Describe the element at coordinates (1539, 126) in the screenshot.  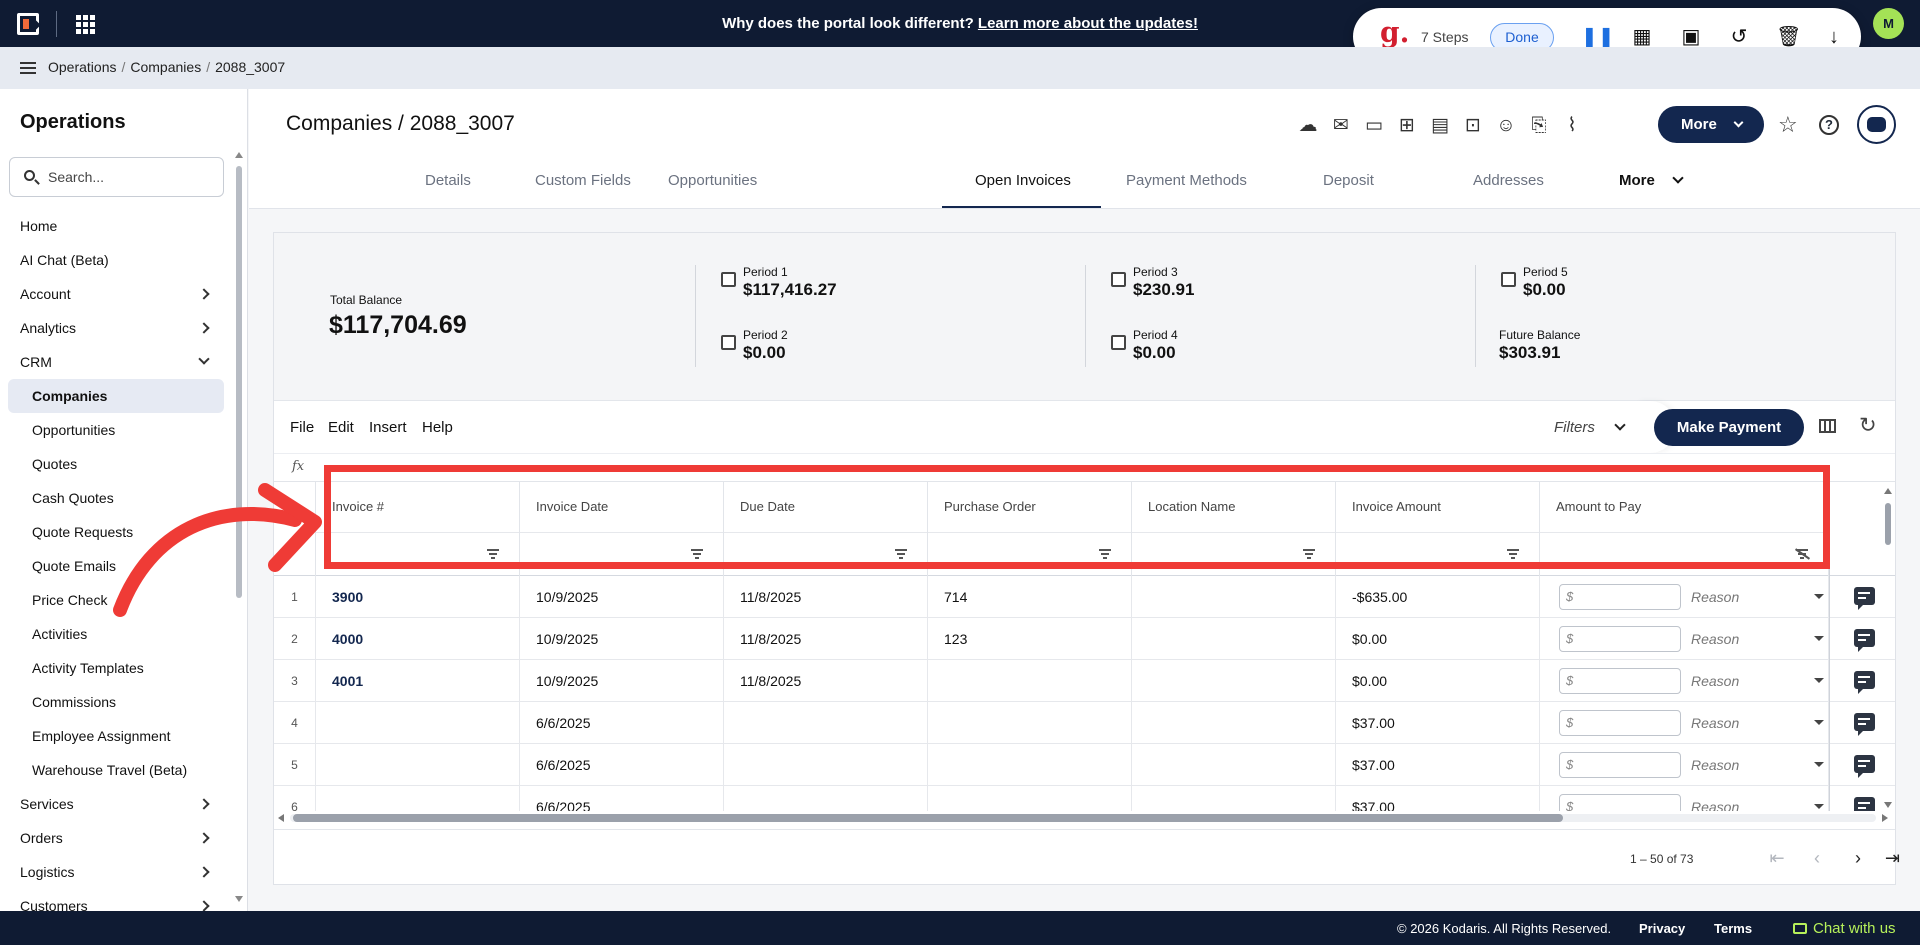
I see `add-document-icon: ⎘` at that location.